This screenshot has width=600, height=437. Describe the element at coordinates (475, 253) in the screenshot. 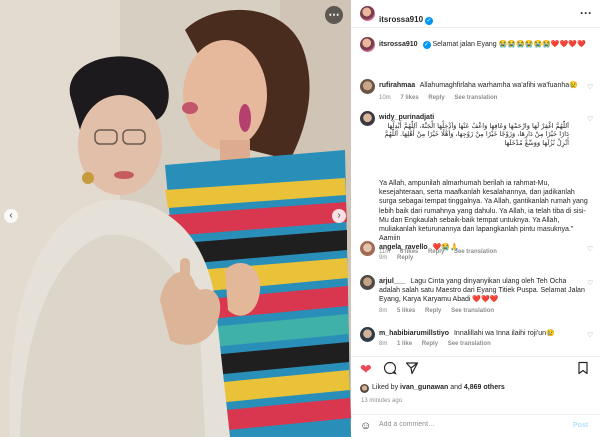

I see `list-item: angela_ravello ❤️😭🙏 ♡ 9m Reply` at that location.